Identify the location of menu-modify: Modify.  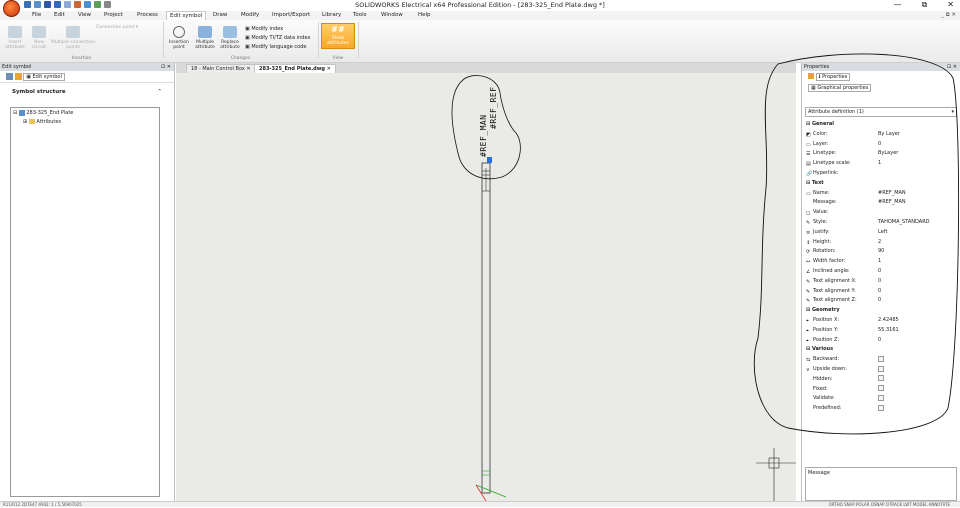
(250, 15).